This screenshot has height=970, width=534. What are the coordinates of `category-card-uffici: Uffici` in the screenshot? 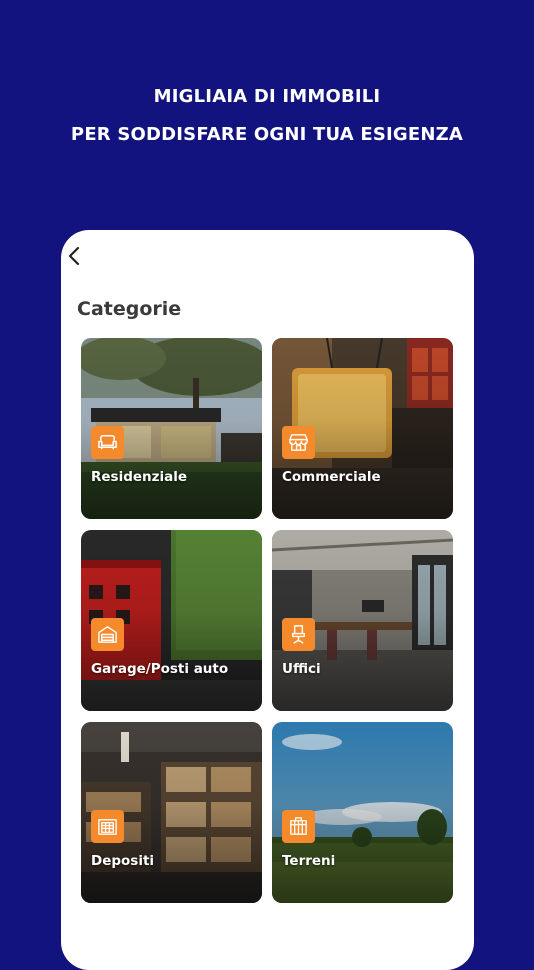 It's located at (362, 620).